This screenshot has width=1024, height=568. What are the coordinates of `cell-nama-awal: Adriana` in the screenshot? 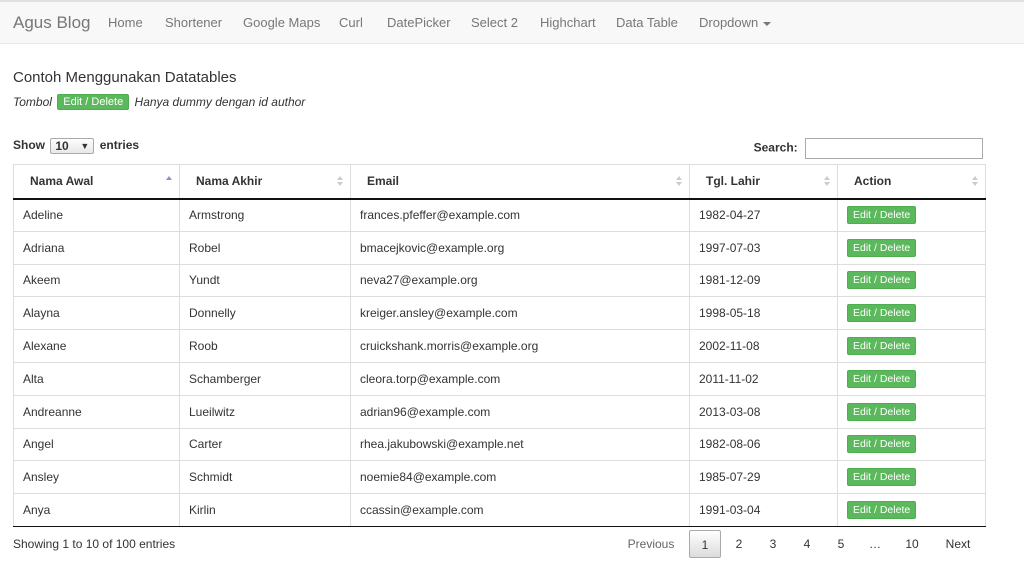 It's located at (96, 247).